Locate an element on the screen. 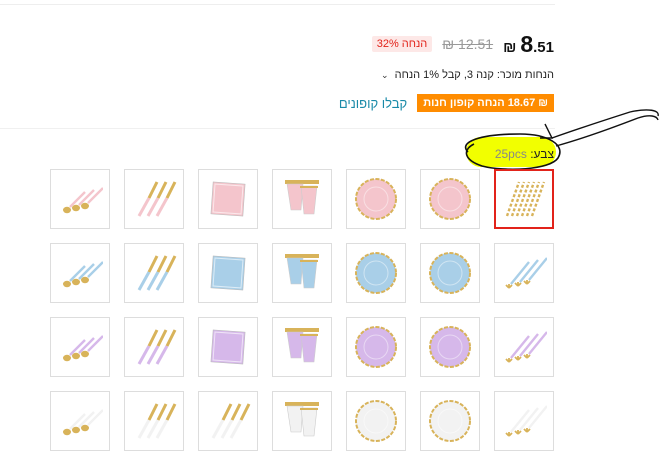  color-swatch-straws is located at coordinates (524, 199).